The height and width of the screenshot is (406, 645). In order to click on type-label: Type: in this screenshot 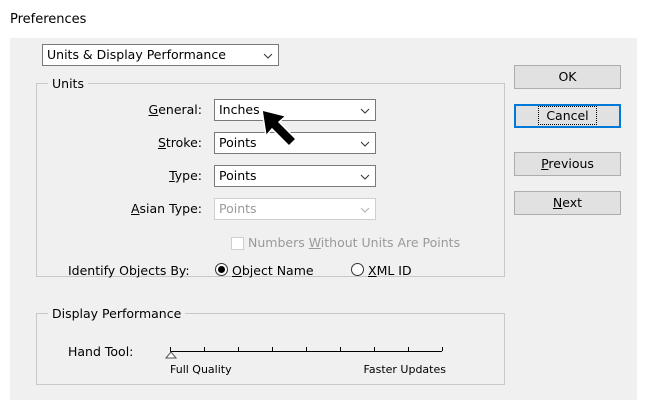, I will do `click(185, 175)`.